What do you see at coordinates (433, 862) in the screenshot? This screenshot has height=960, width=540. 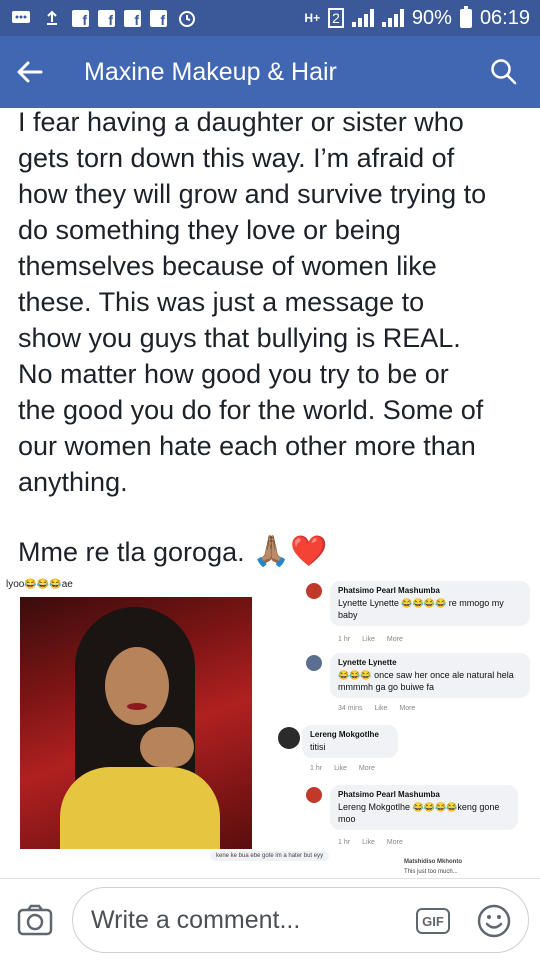 I see `cut-off-comment-name: Matshidiso Mkhonto` at bounding box center [433, 862].